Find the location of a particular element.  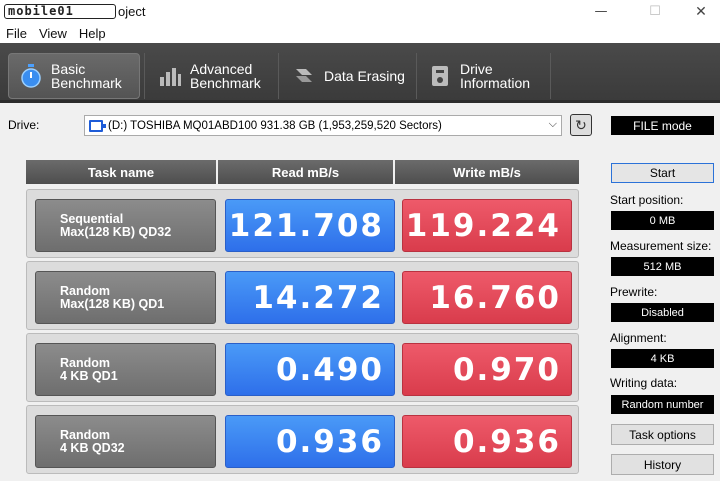

tab-advanced-benchmark: Advanced Benchmark is located at coordinates (211, 76).